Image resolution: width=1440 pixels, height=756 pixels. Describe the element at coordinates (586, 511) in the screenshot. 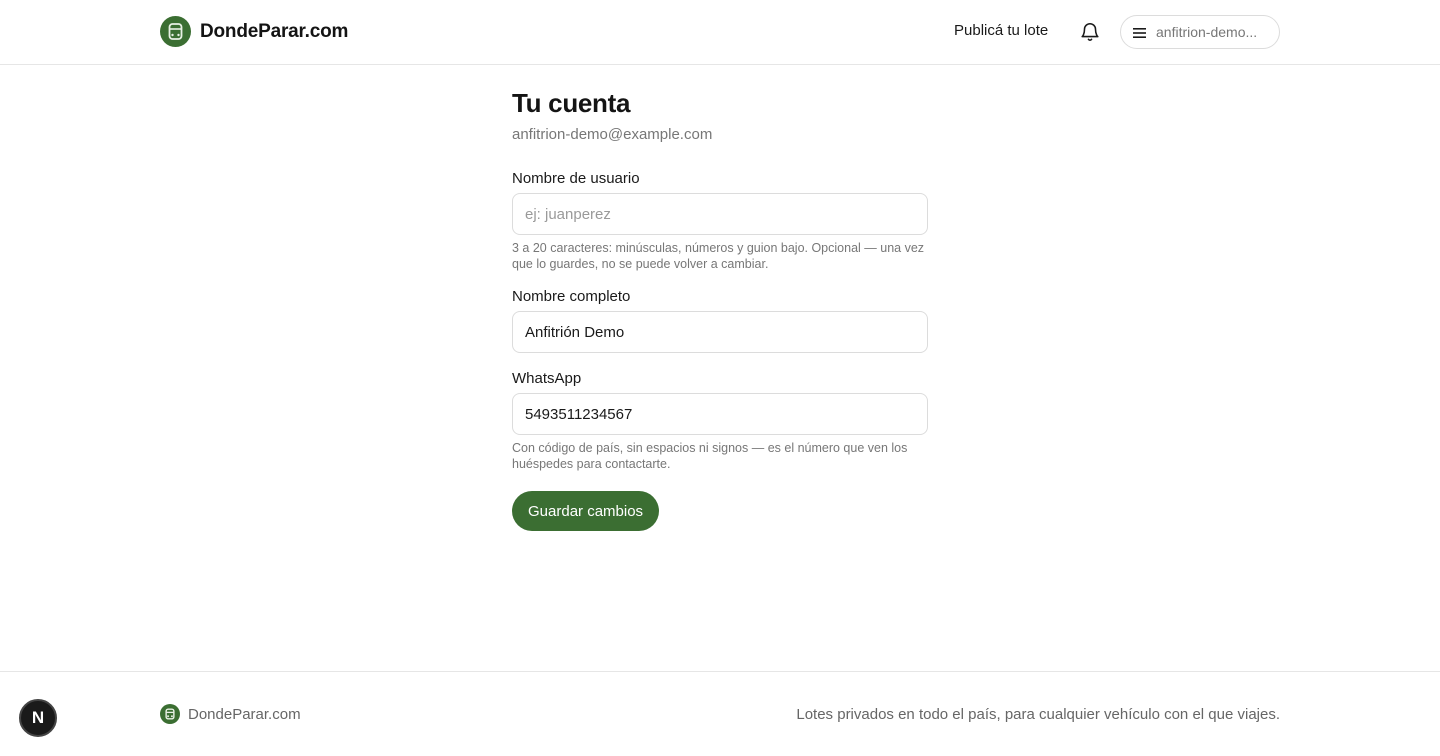

I see `save-button: Guardar cambios` at that location.